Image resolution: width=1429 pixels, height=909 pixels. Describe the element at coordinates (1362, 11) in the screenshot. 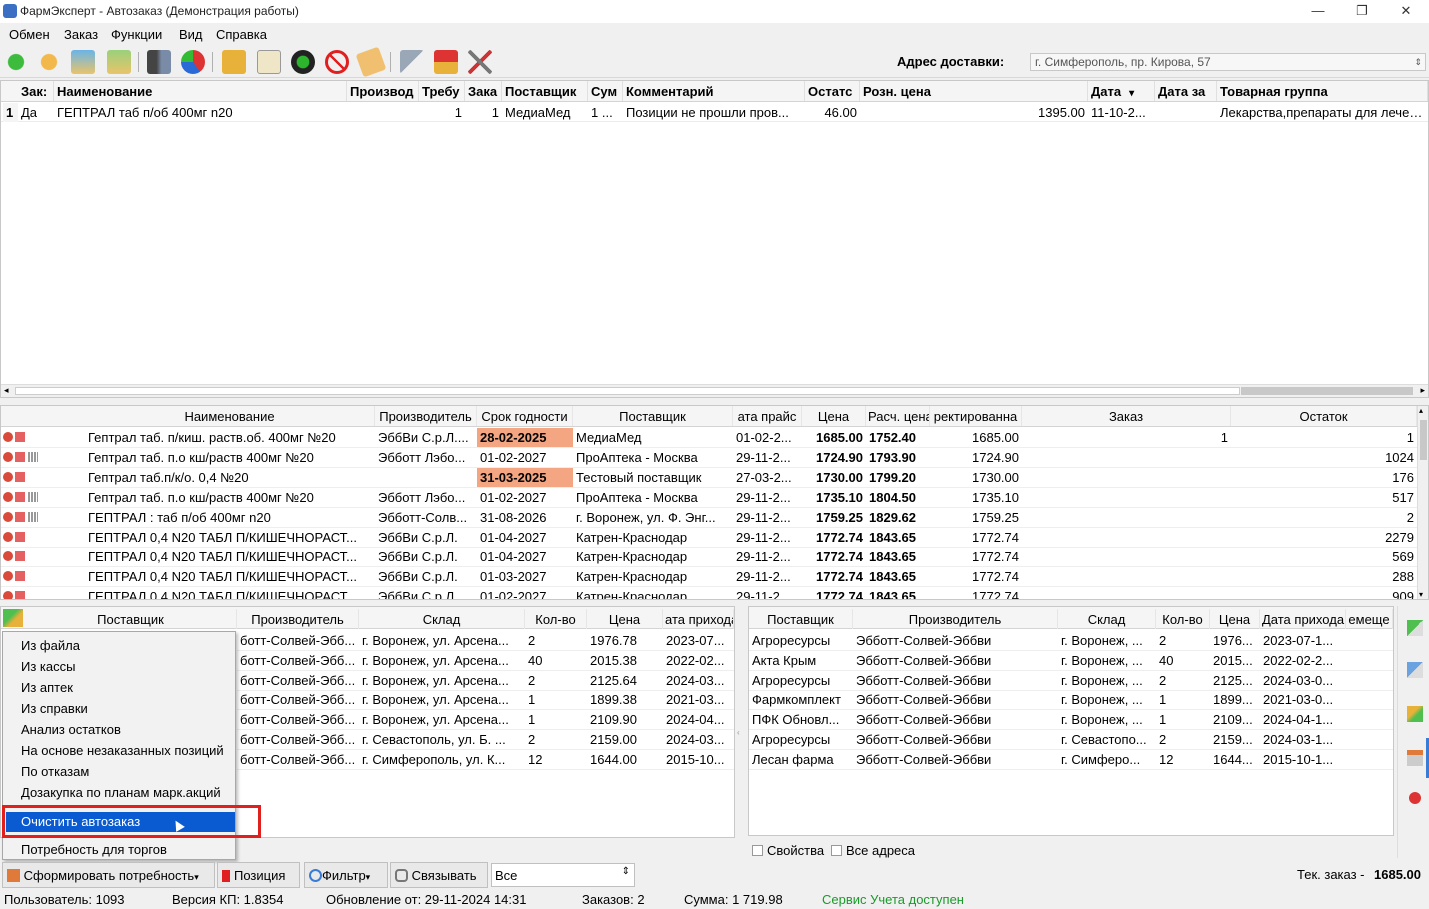

I see `restore-button: ❐` at that location.